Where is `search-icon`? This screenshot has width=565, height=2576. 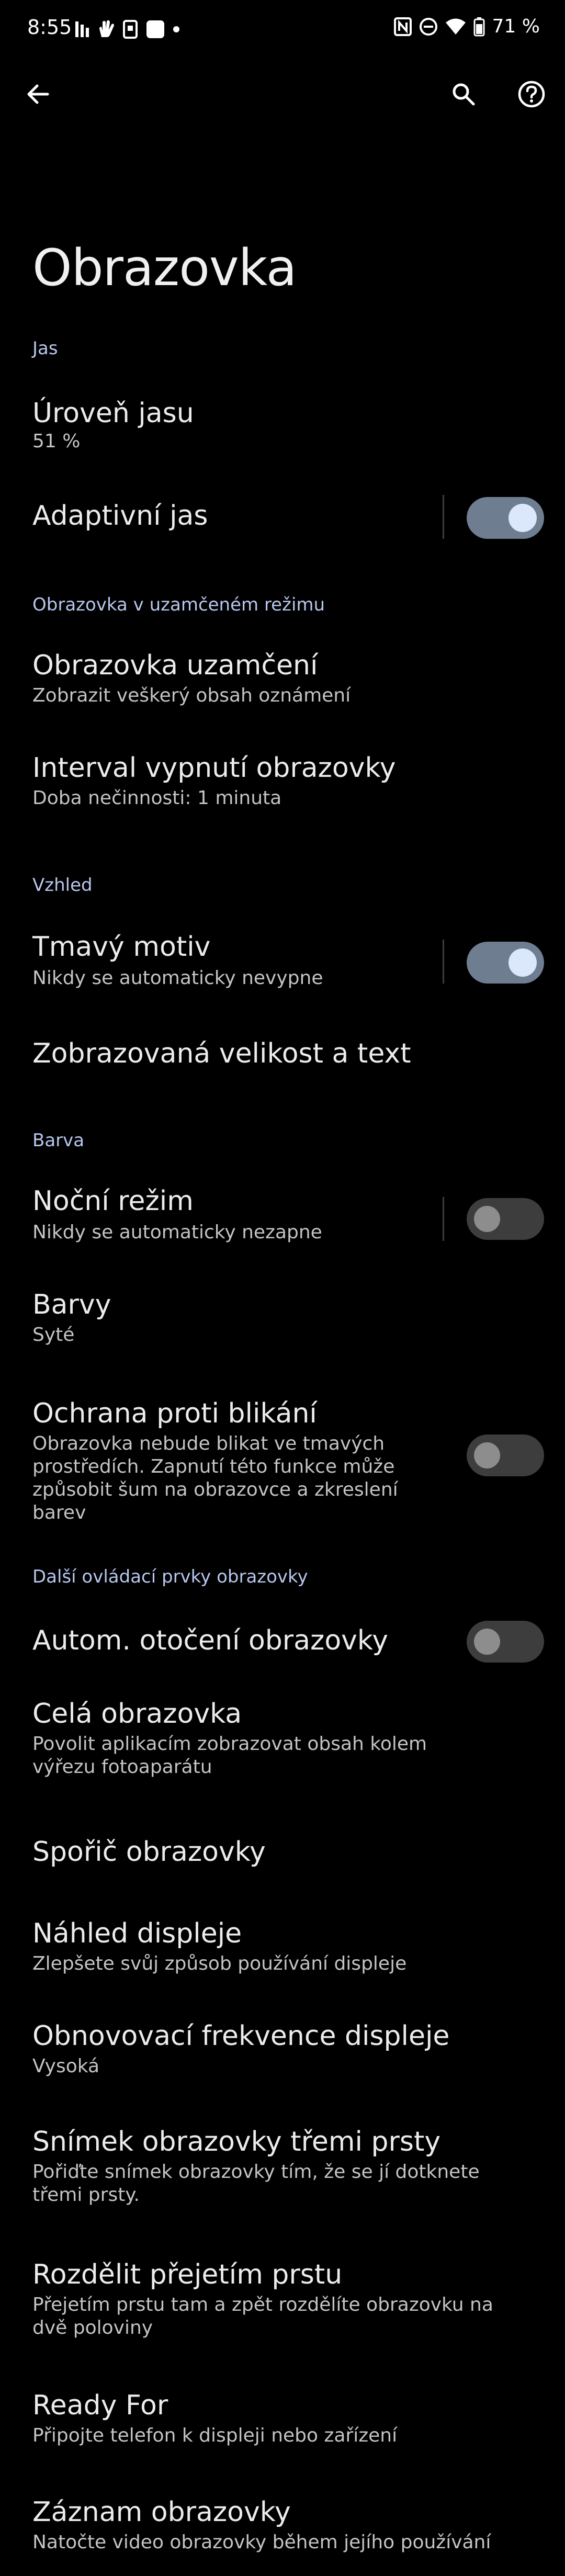
search-icon is located at coordinates (464, 95).